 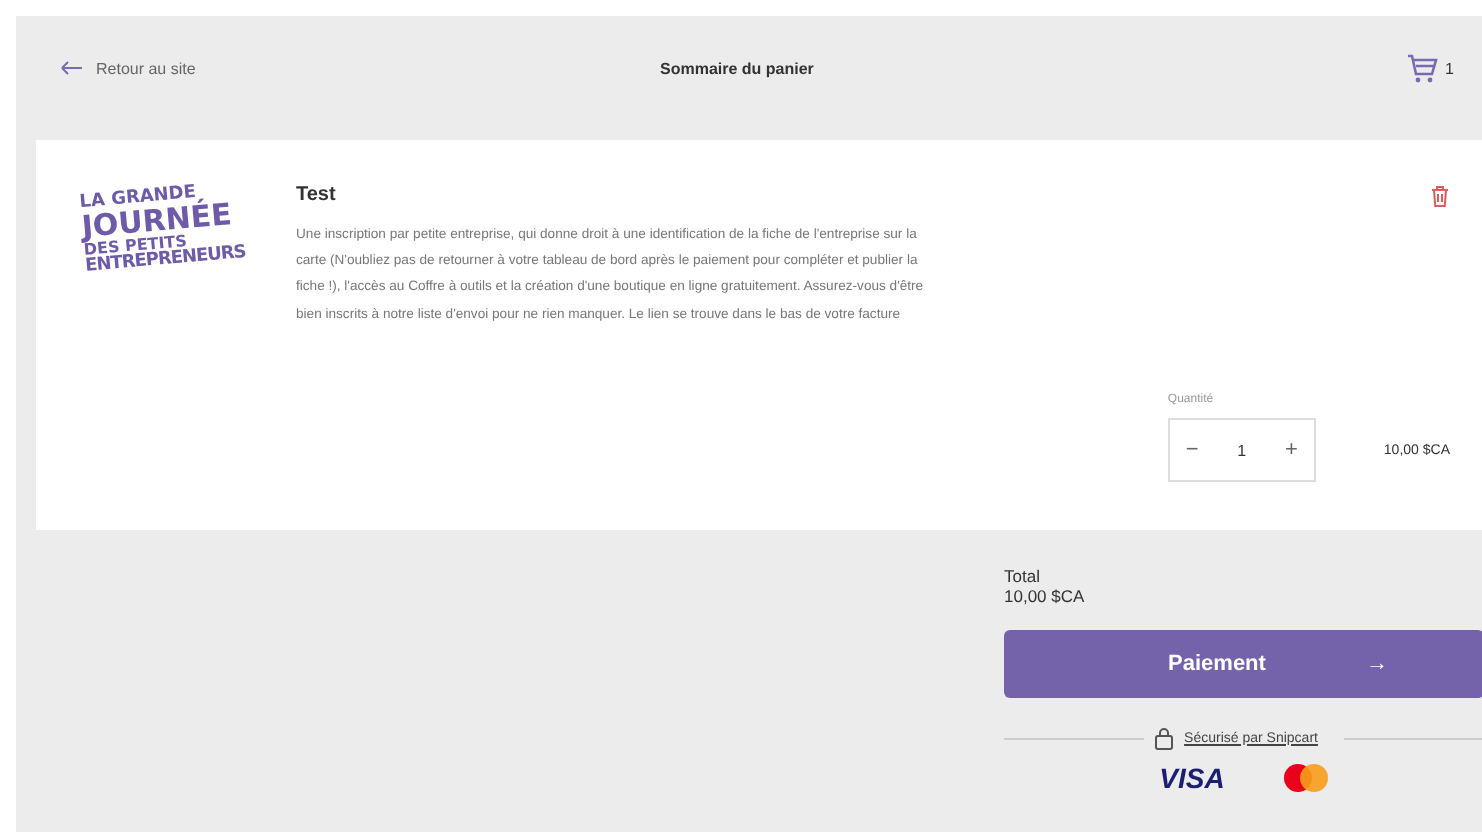 I want to click on increment-button: +, so click(x=1291, y=450).